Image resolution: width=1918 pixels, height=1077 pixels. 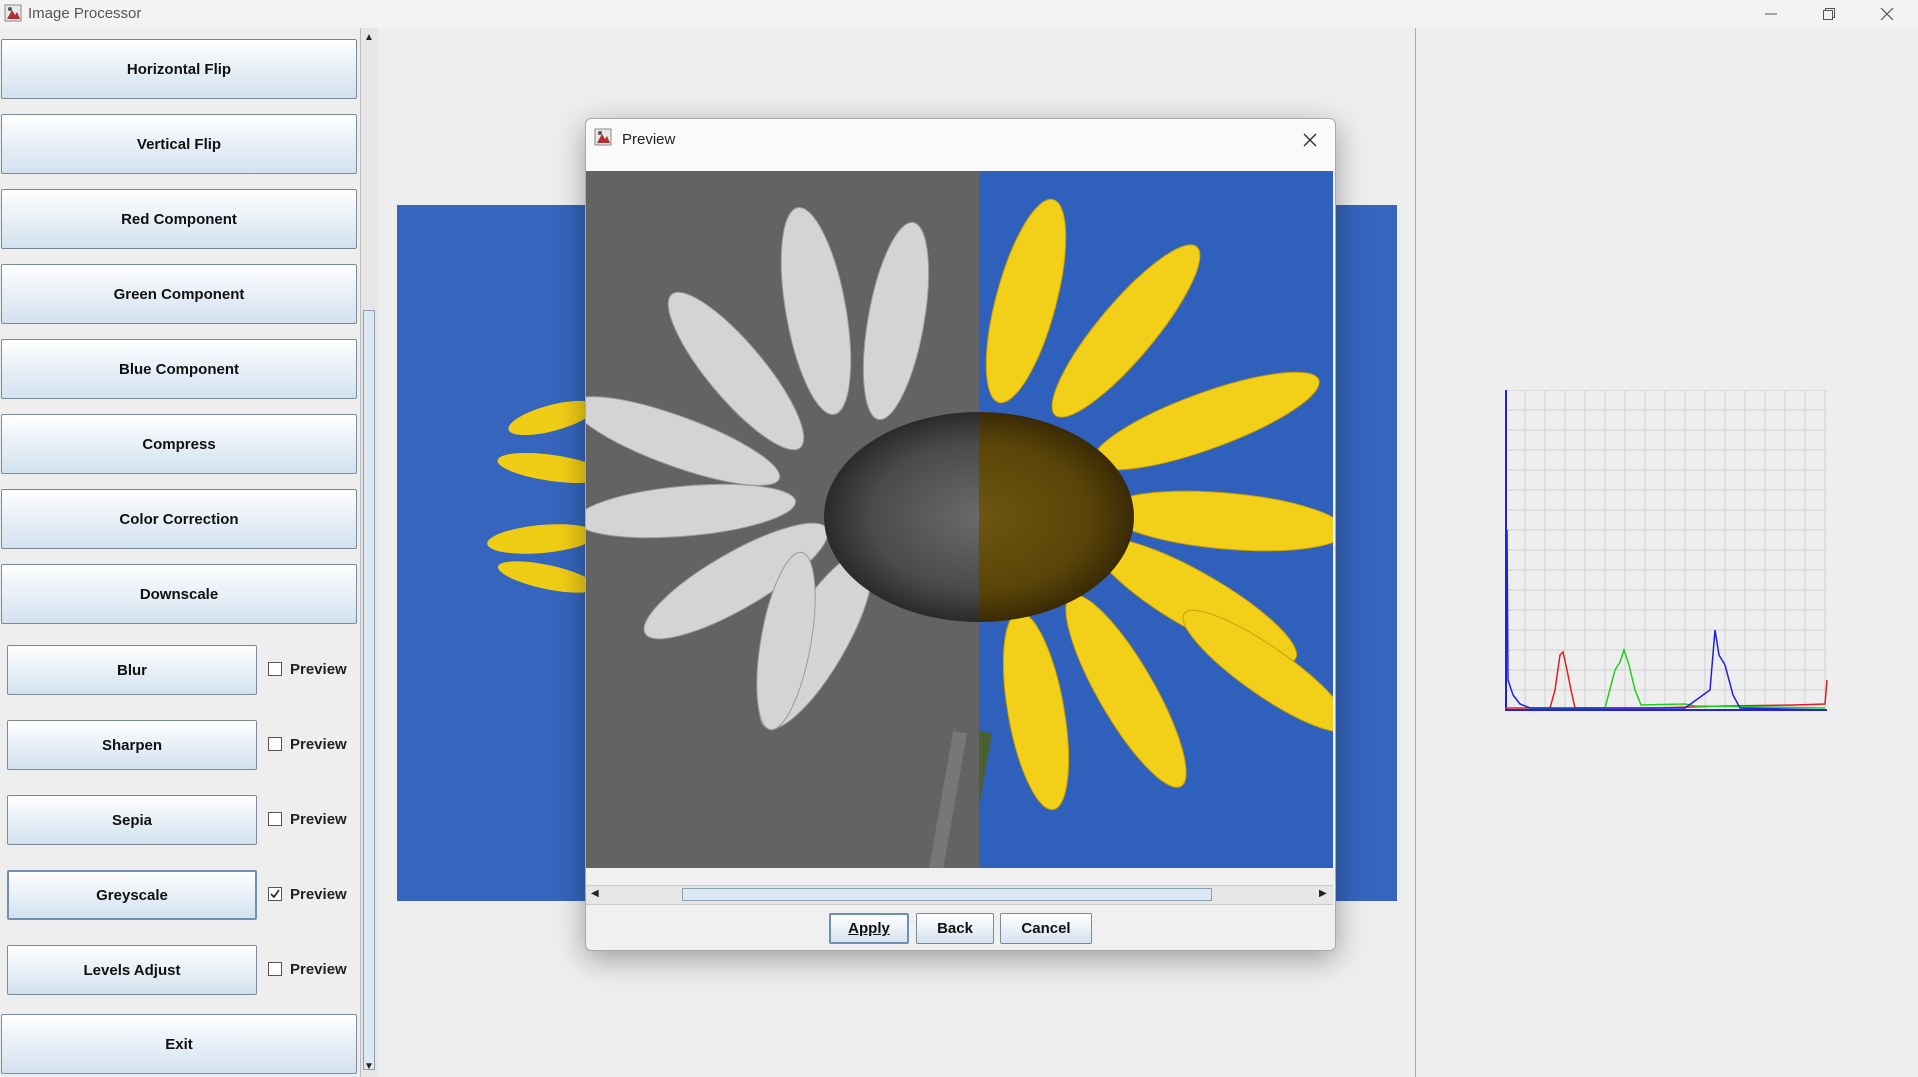 I want to click on minimize-icon, so click(x=1771, y=14).